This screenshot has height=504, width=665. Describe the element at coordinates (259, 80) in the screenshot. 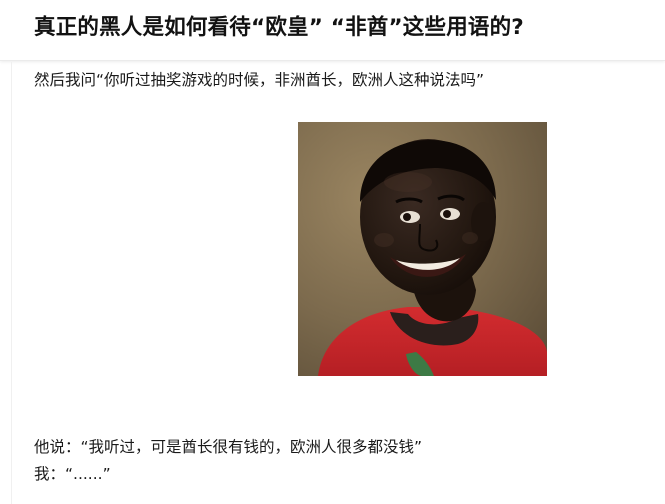

I see `answer-paragraph: 然后我问“你听过抽奖游戏的时候，非洲酋长，欧洲人这种说法吗”` at that location.